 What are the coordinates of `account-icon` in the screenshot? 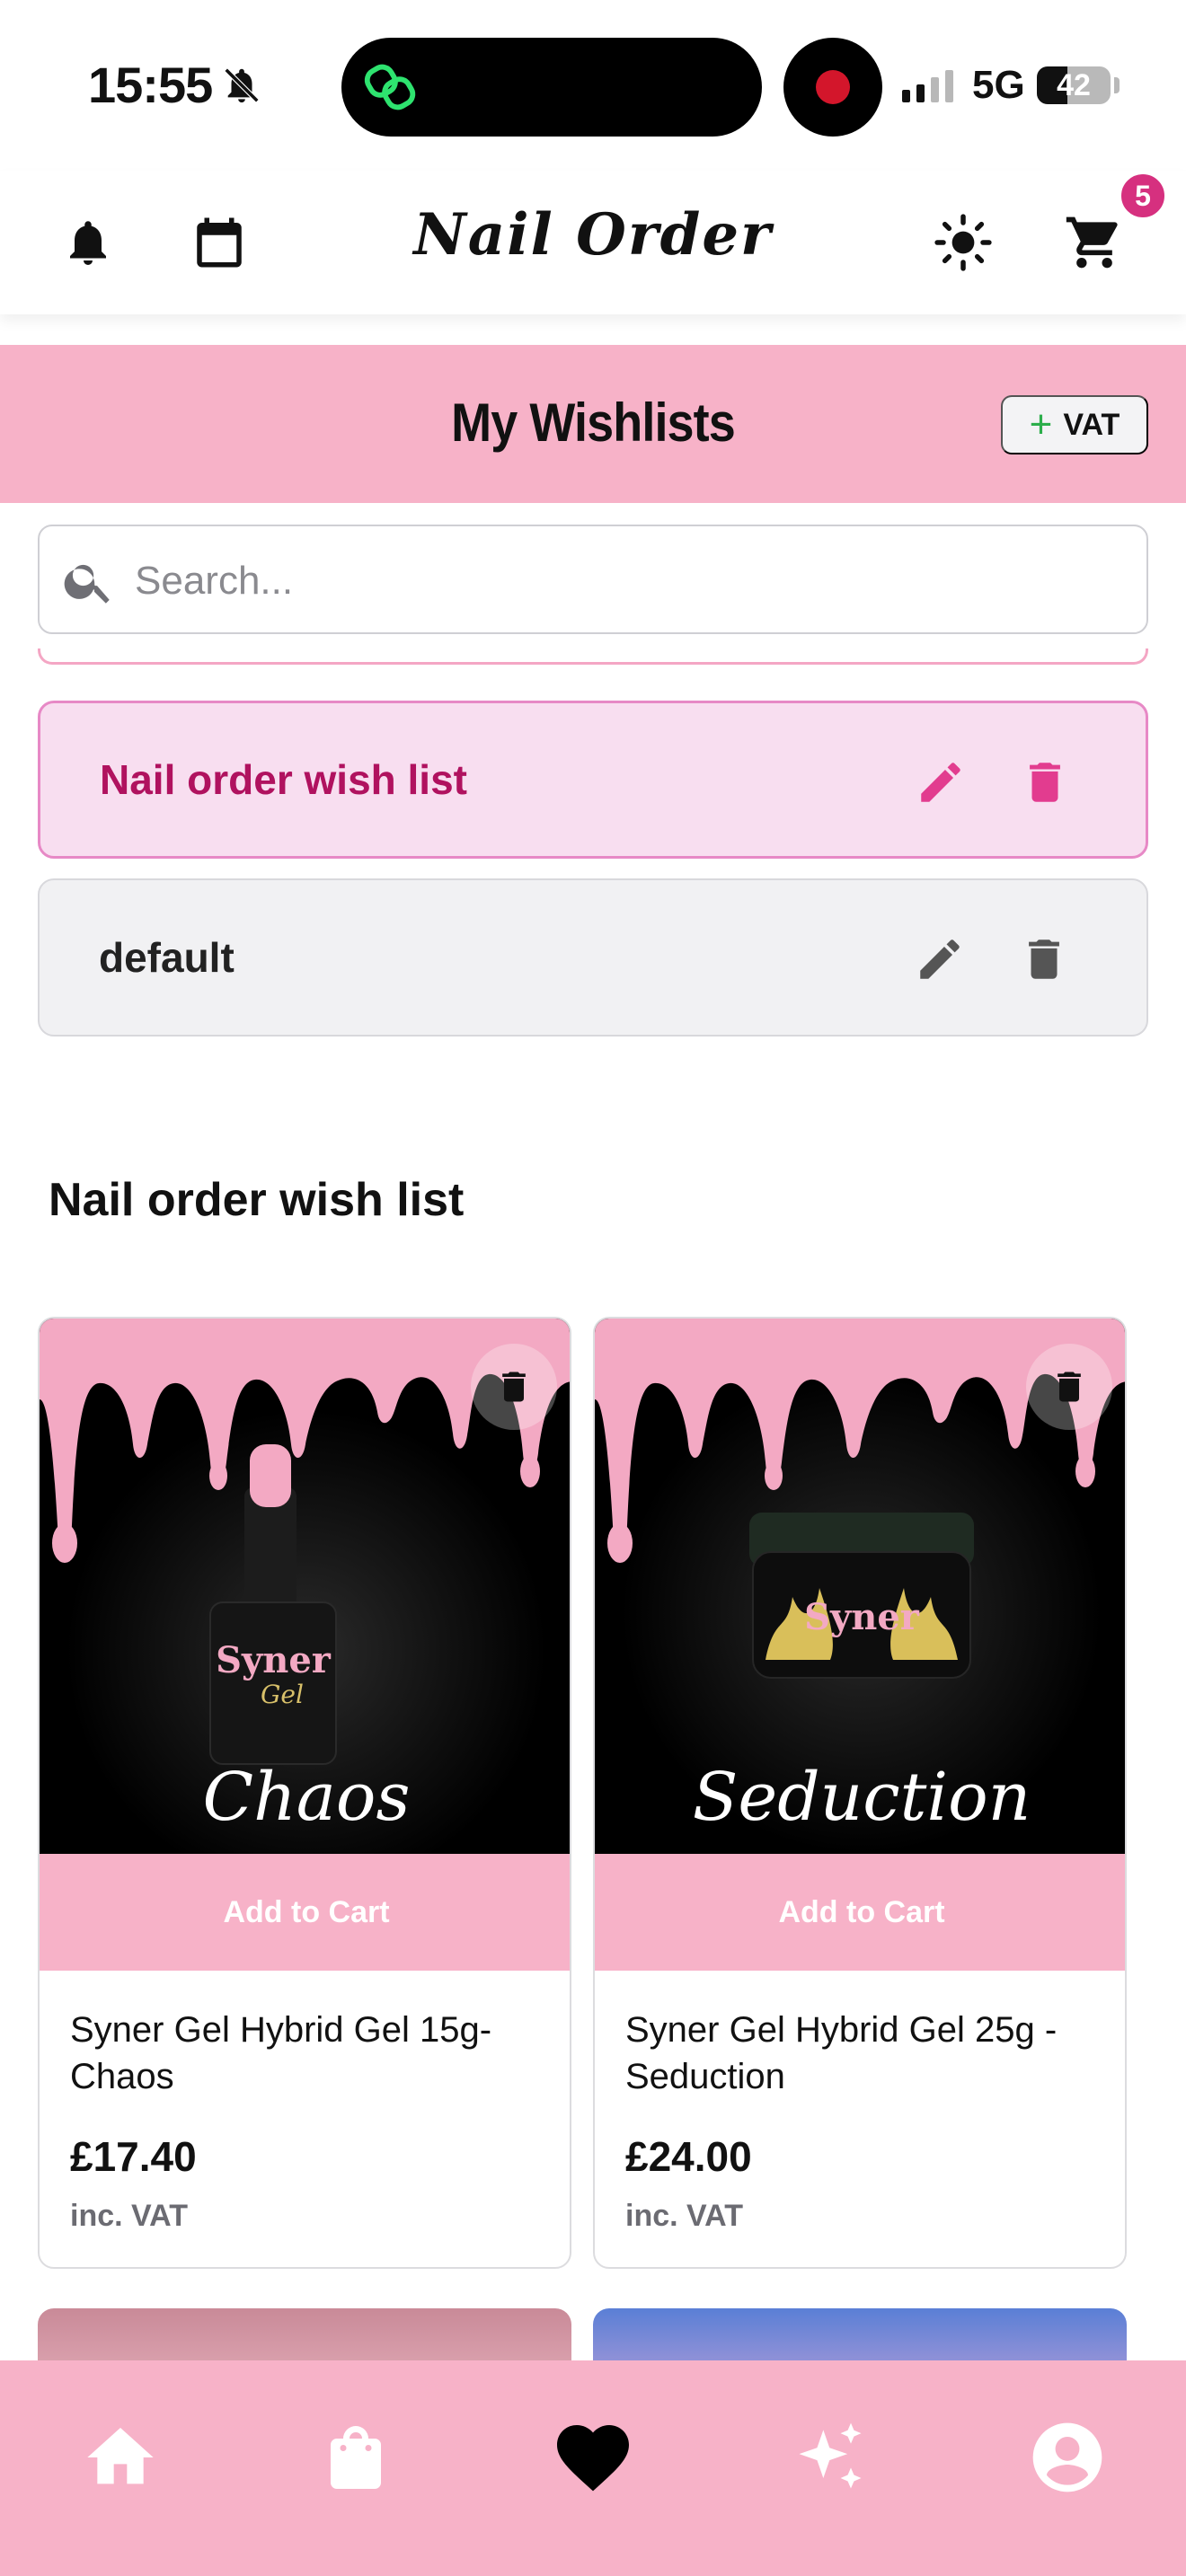 It's located at (1067, 2457).